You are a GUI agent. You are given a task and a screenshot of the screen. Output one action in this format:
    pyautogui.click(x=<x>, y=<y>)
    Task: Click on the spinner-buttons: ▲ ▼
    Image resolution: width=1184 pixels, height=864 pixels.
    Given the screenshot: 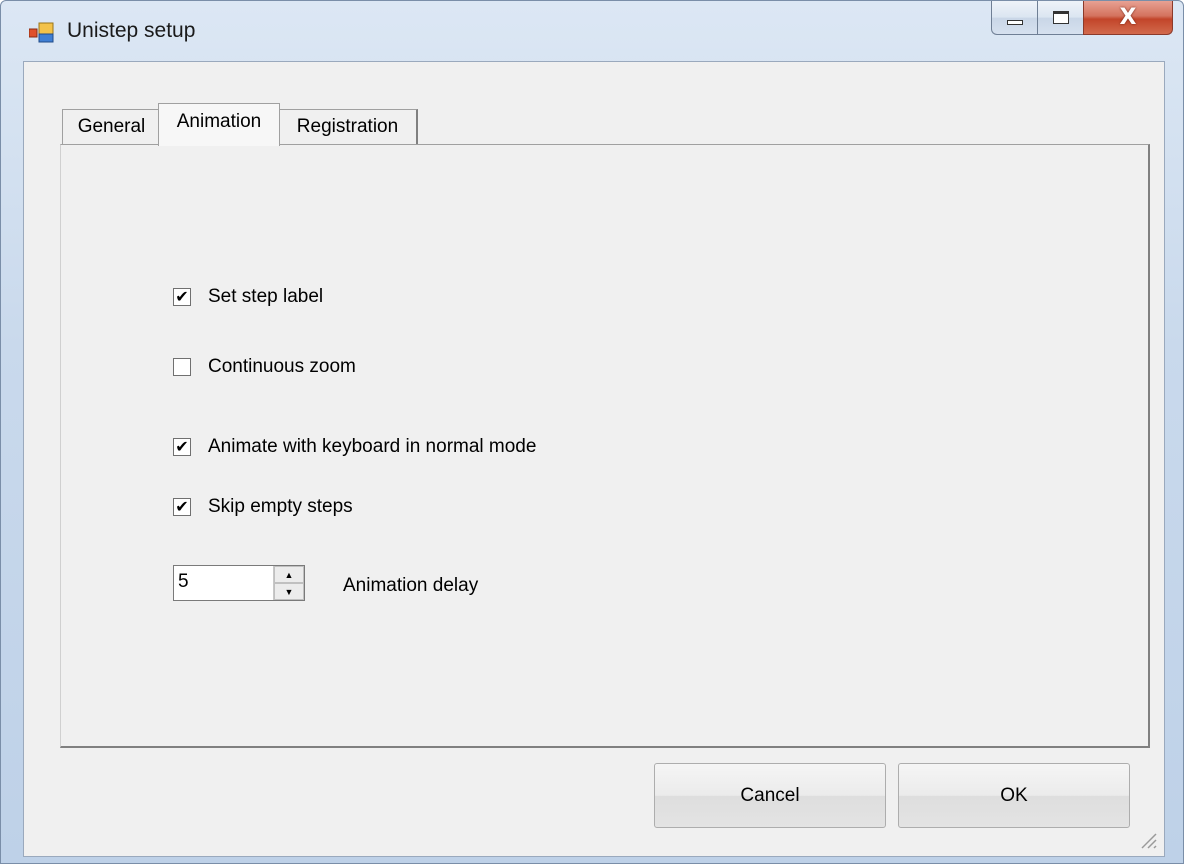 What is the action you would take?
    pyautogui.click(x=288, y=583)
    